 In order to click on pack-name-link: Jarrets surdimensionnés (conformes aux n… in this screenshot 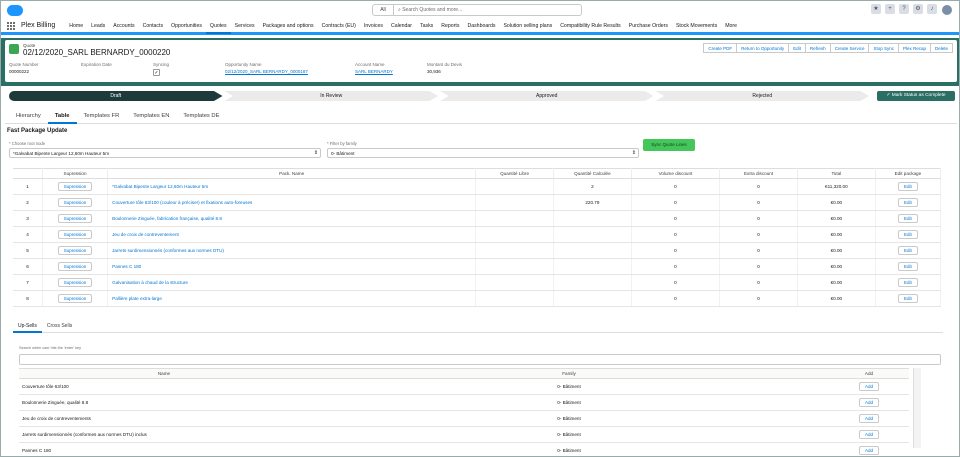, I will do `click(168, 250)`.